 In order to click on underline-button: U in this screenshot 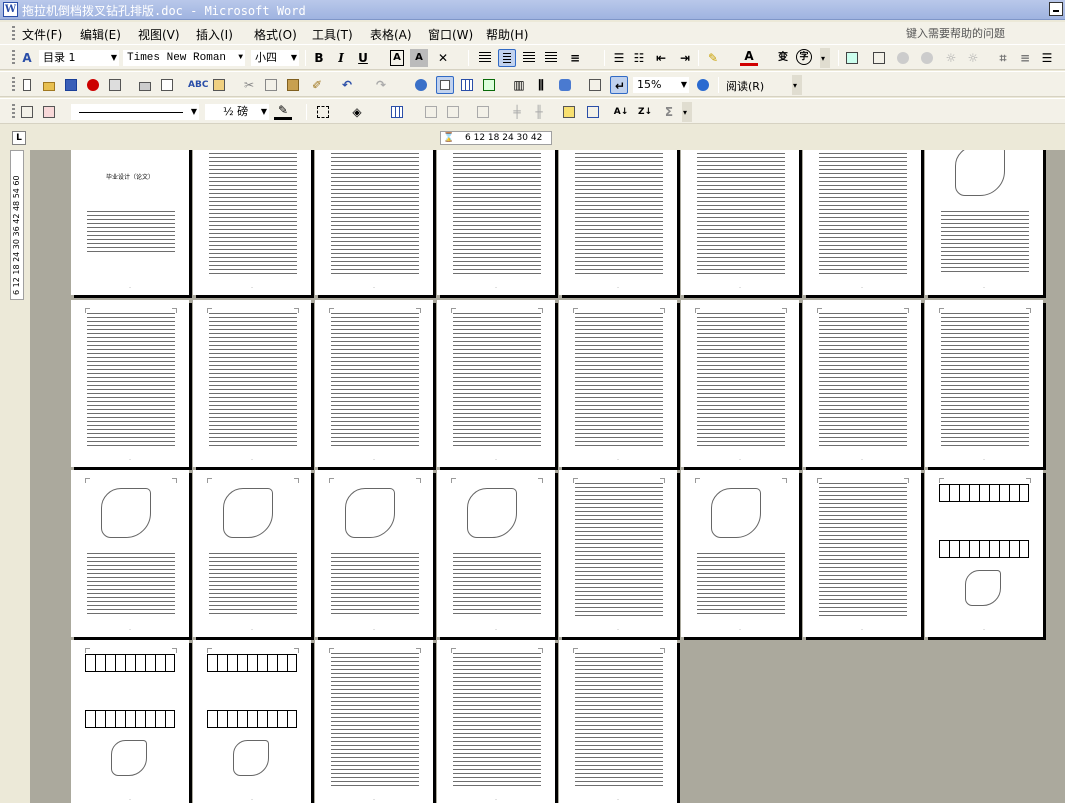, I will do `click(363, 58)`.